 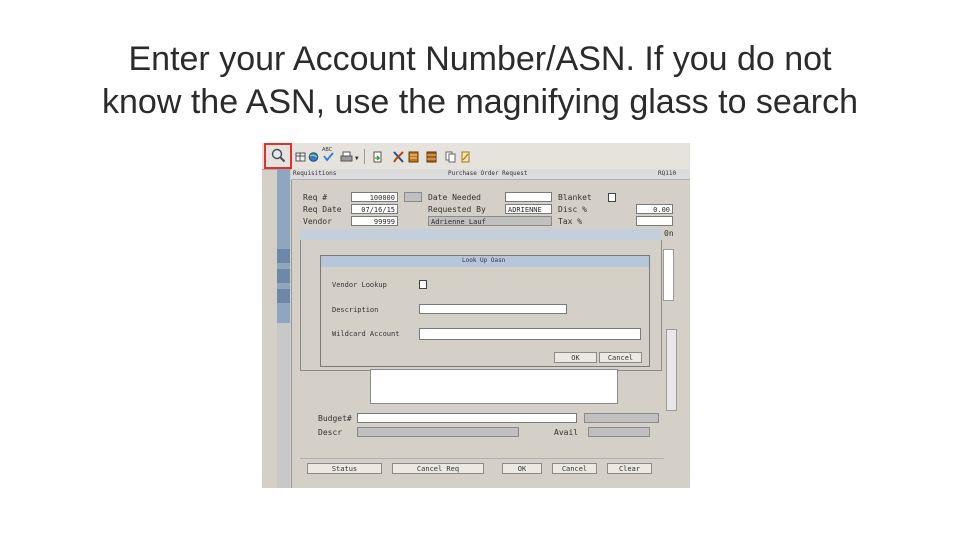 What do you see at coordinates (359, 285) in the screenshot?
I see `vendor-lookup-label: Vendor Lookup` at bounding box center [359, 285].